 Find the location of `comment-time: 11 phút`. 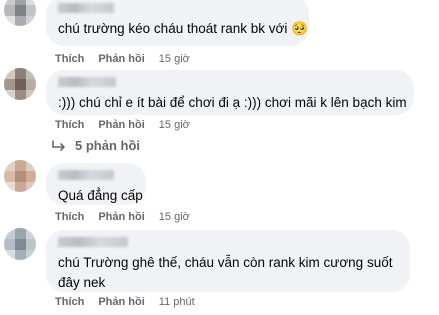

comment-time: 11 phút is located at coordinates (177, 302).